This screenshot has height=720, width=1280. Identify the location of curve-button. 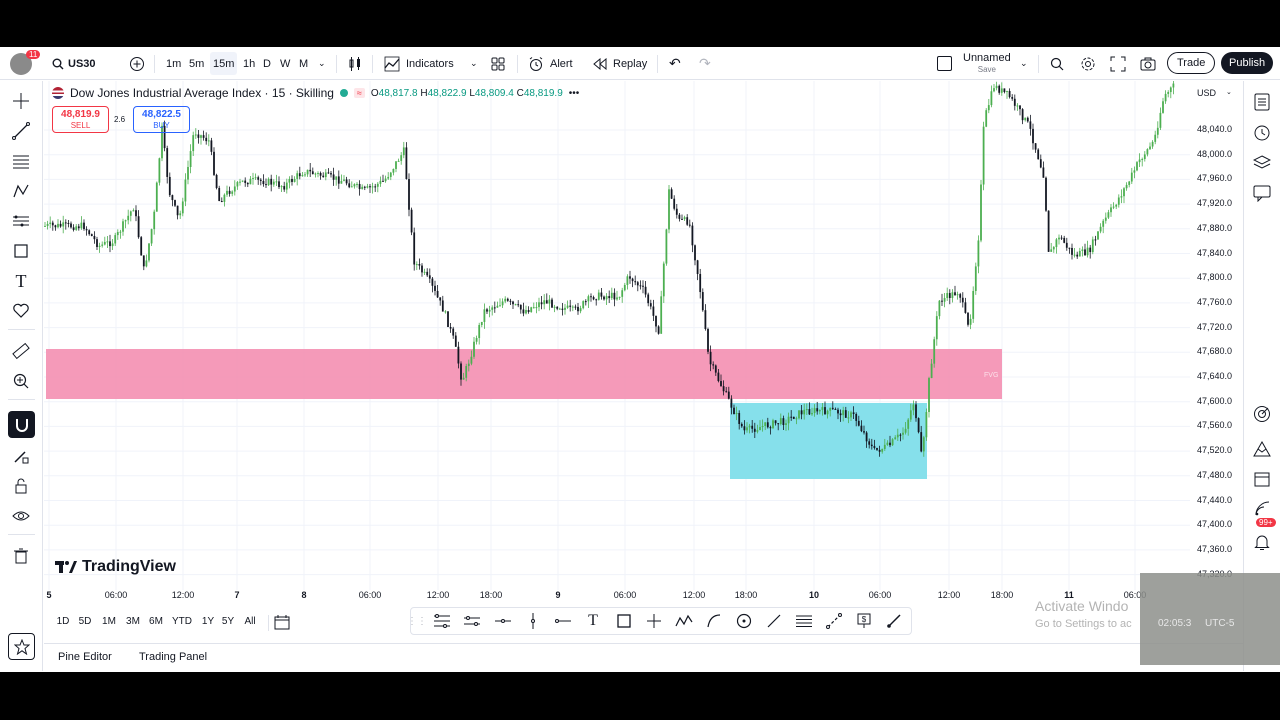
(714, 621).